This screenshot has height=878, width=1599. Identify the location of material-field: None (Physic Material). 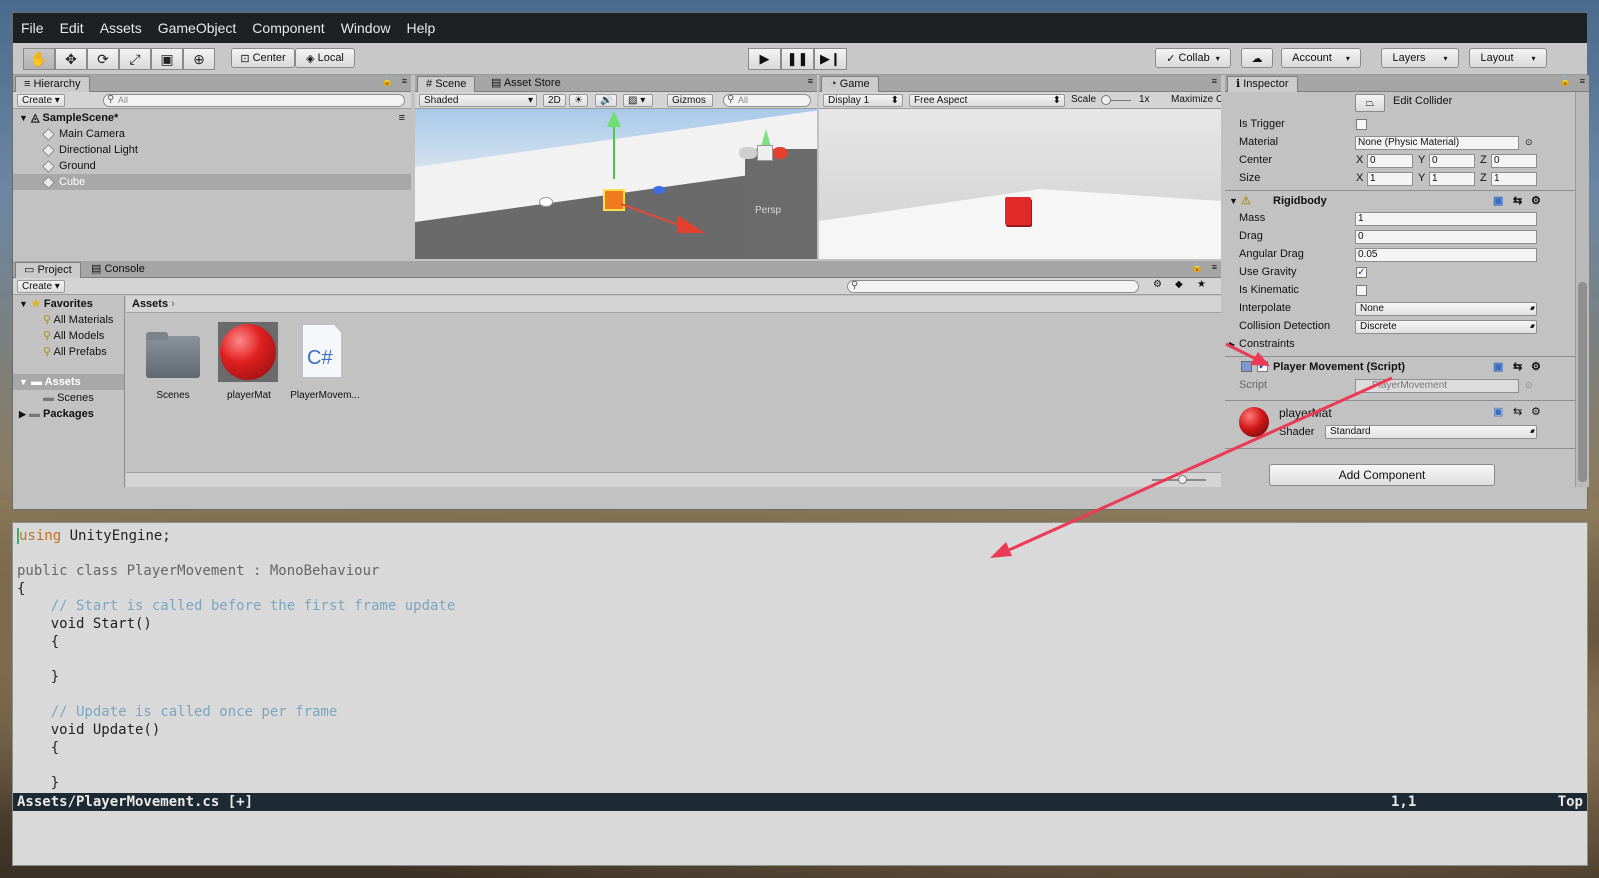
(1437, 143).